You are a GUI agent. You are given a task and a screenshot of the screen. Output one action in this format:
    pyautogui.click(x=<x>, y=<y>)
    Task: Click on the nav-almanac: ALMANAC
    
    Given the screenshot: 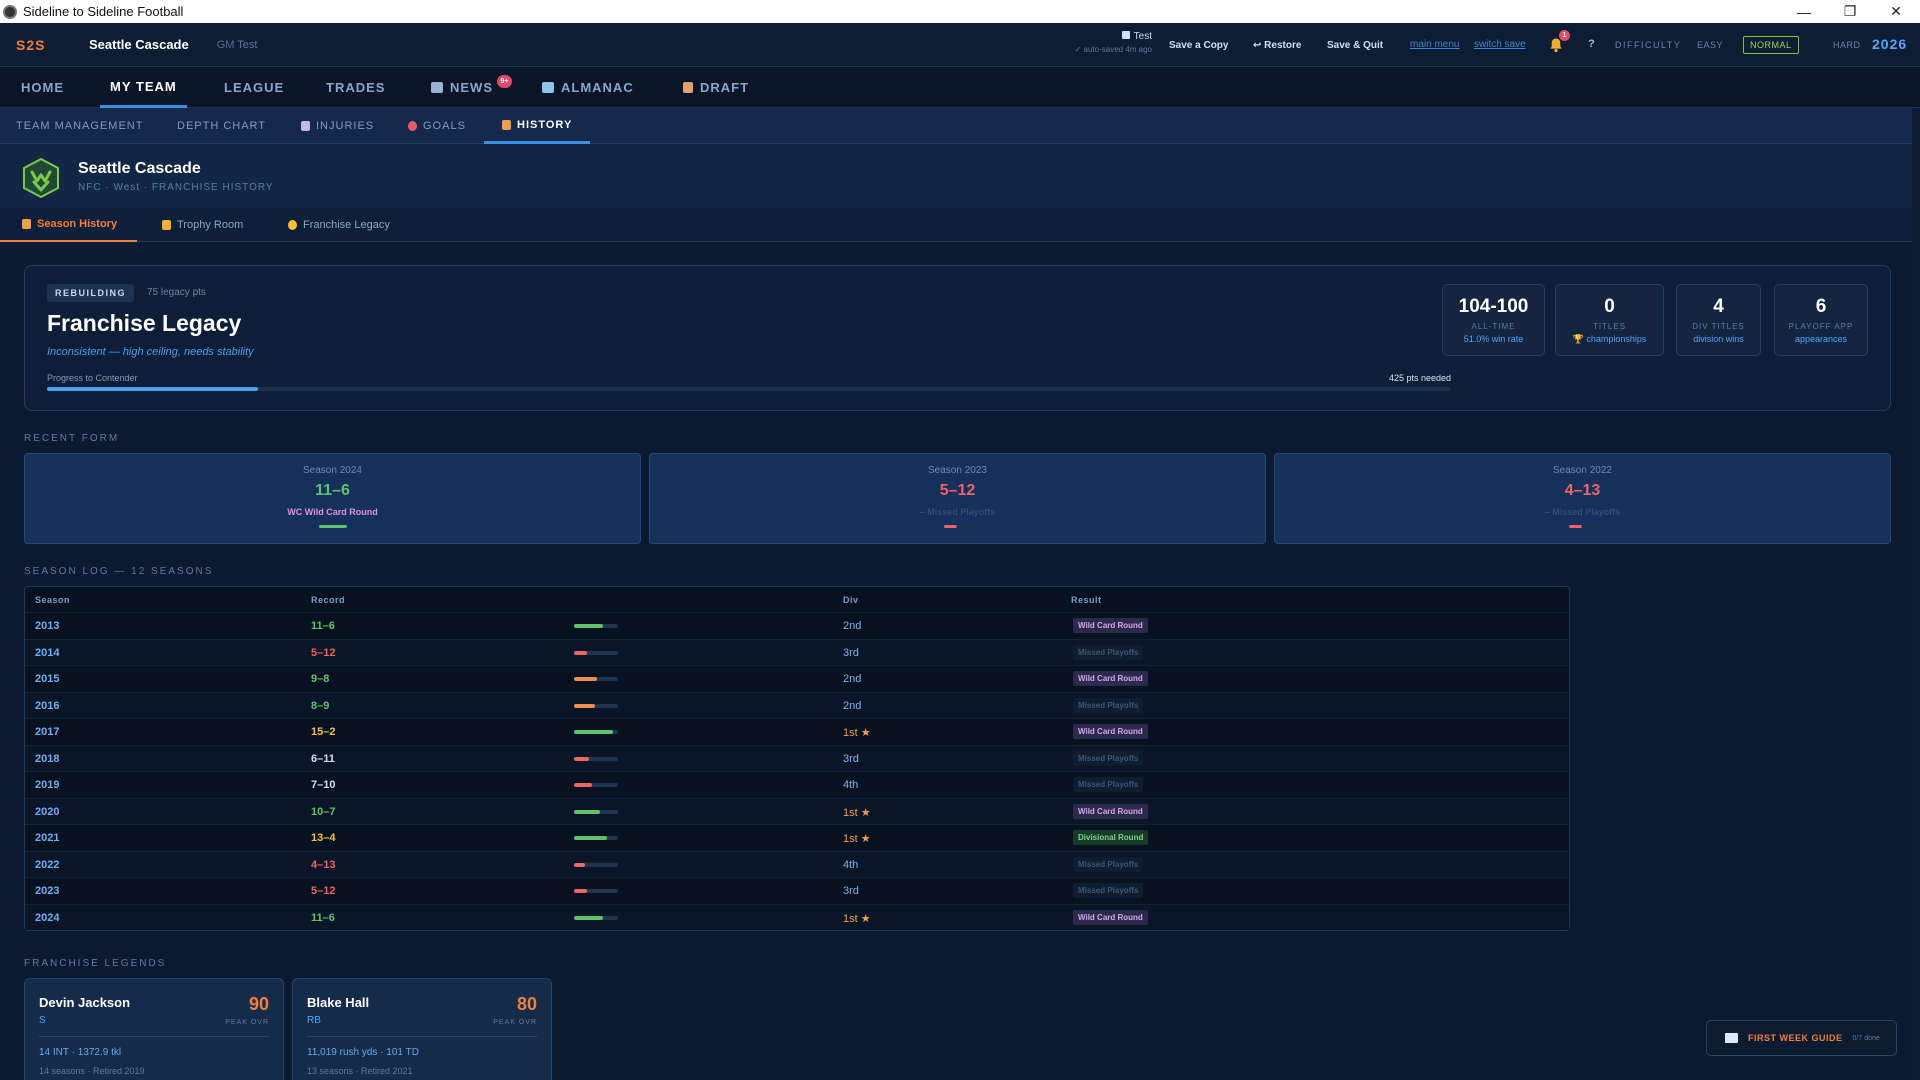 What is the action you would take?
    pyautogui.click(x=588, y=87)
    